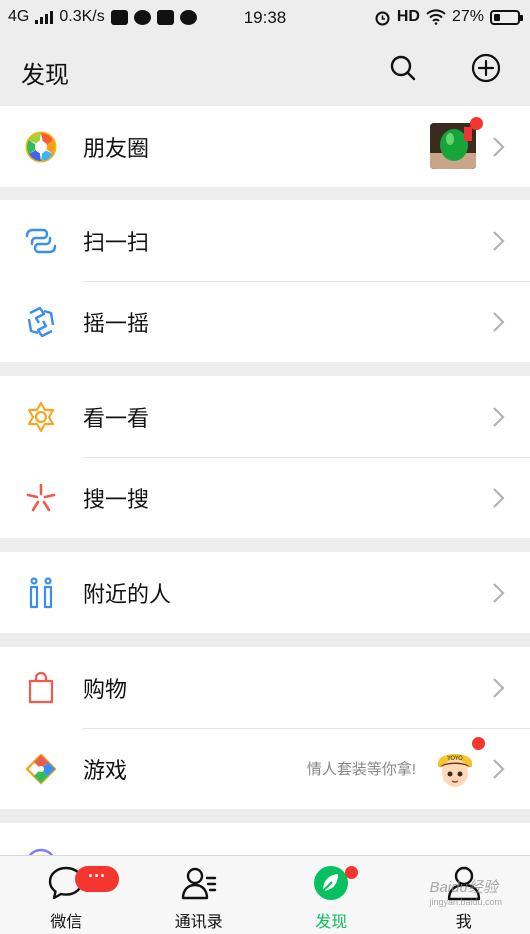  Describe the element at coordinates (41, 322) in the screenshot. I see `shake-icon` at that location.